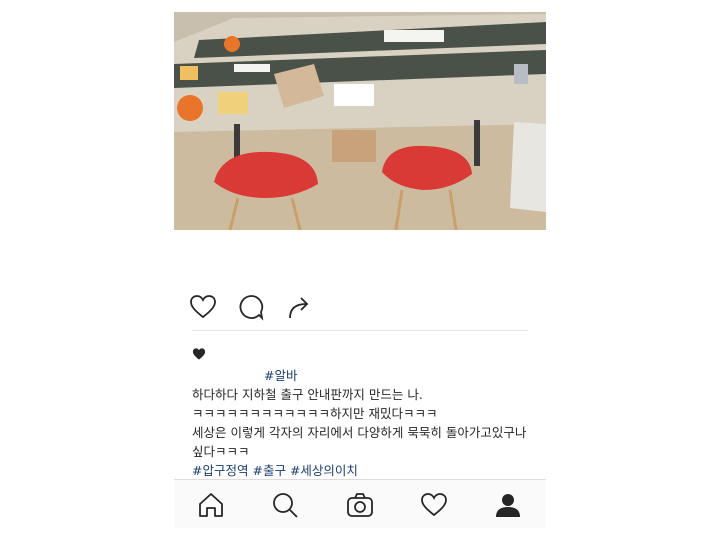 This screenshot has height=540, width=720. What do you see at coordinates (359, 442) in the screenshot?
I see `caption-line: 세상은 이렇게 각자의 자리에서 다양하게 묵묵히 돌아가고있구나 싶다ㅋㅋㅋ` at bounding box center [359, 442].